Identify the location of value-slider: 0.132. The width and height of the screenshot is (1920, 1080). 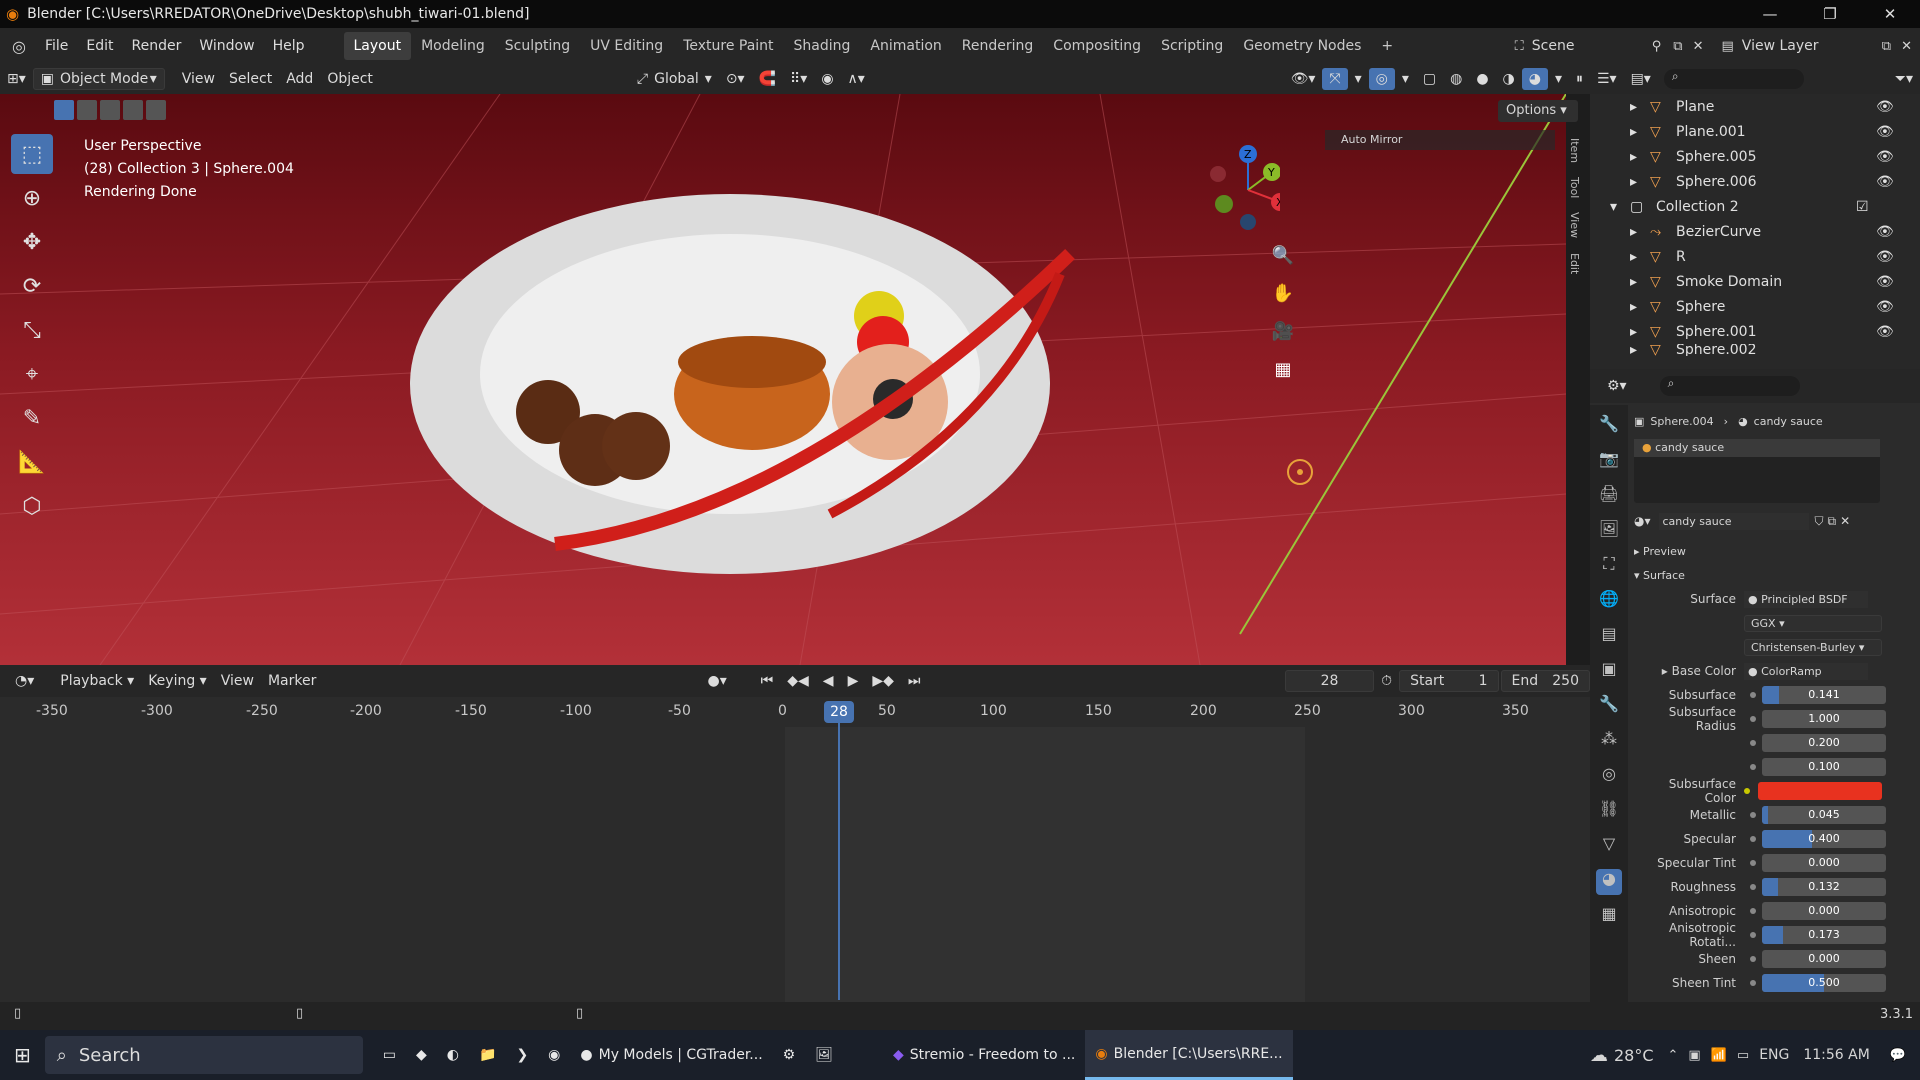
(1824, 887).